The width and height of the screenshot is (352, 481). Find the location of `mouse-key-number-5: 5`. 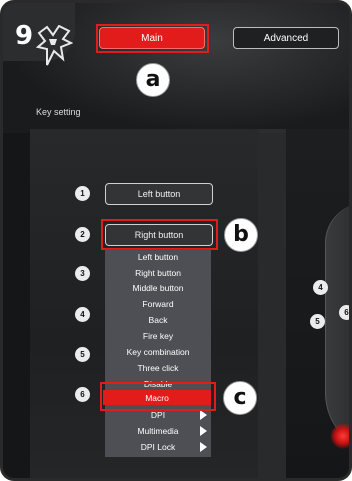

mouse-key-number-5: 5 is located at coordinates (317, 321).